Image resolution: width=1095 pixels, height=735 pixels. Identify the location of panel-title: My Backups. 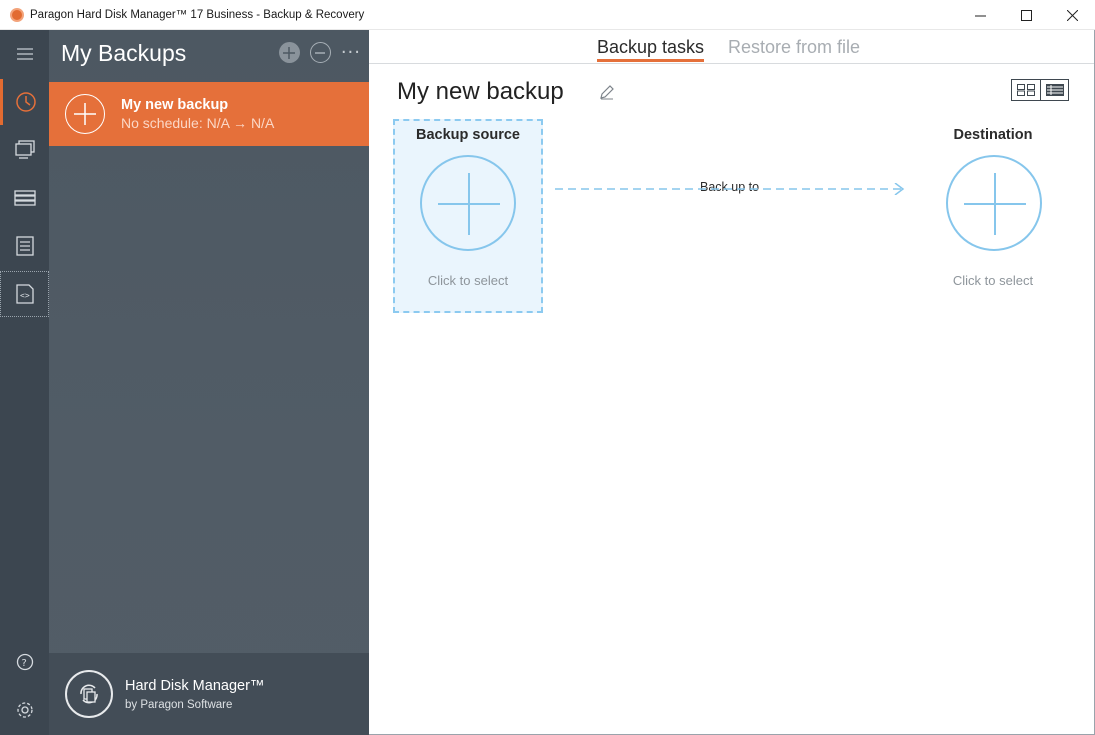
(124, 53).